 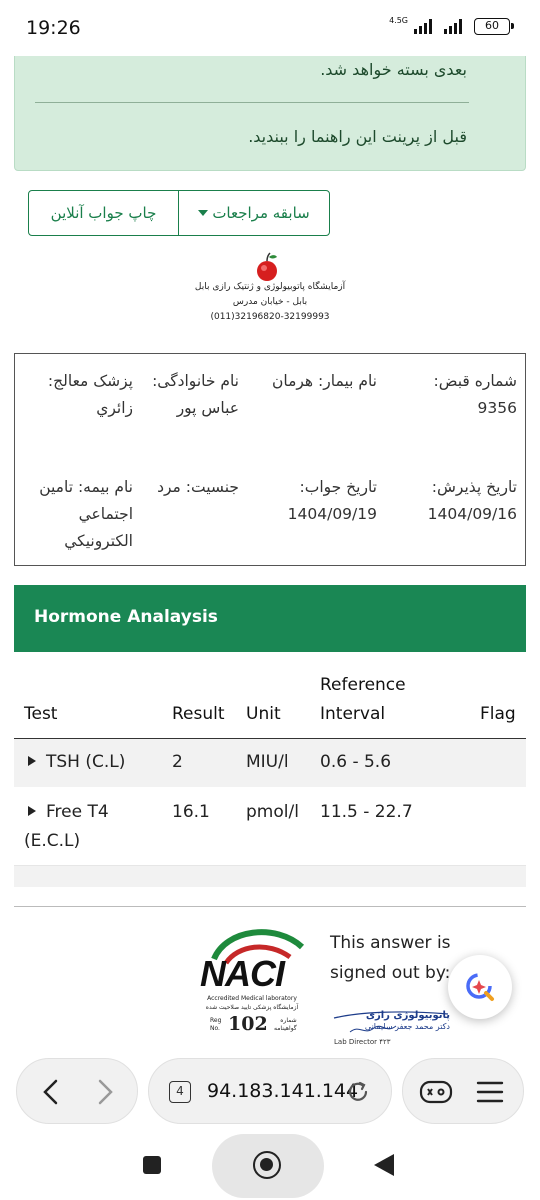 What do you see at coordinates (436, 1092) in the screenshot?
I see `gamepad-icon` at bounding box center [436, 1092].